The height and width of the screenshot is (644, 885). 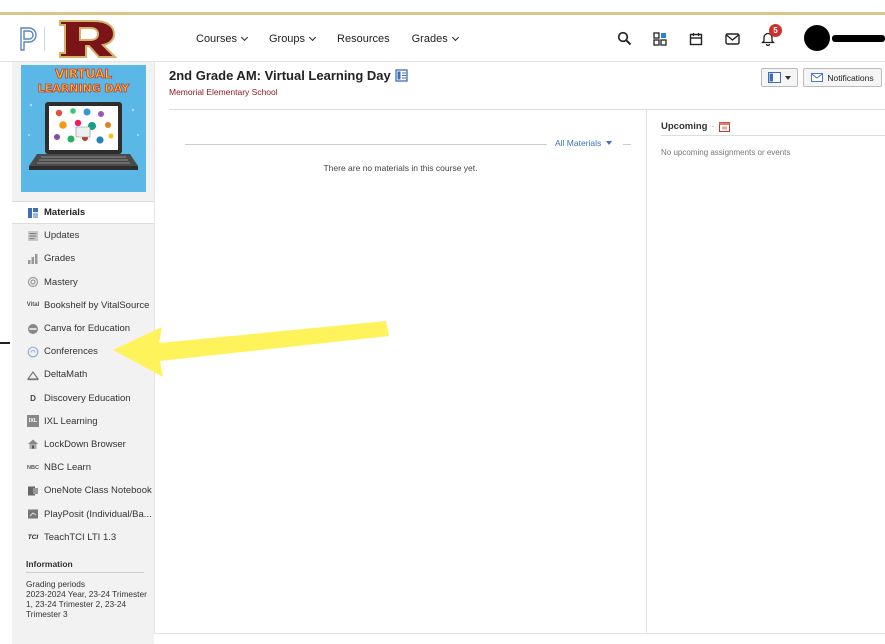 I want to click on nav-courses: Courses, so click(x=222, y=38).